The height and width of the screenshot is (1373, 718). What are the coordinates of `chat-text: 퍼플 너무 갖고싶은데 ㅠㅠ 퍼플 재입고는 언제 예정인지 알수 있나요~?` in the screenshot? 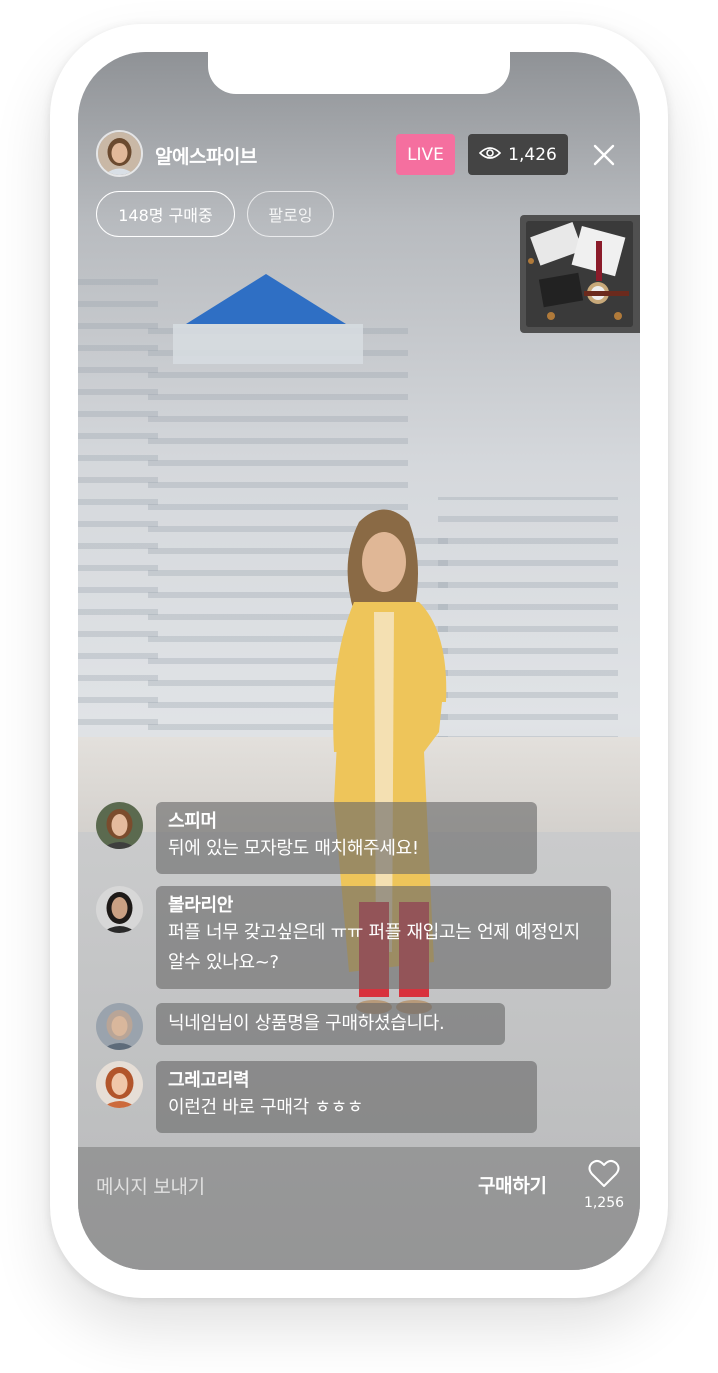 It's located at (374, 947).